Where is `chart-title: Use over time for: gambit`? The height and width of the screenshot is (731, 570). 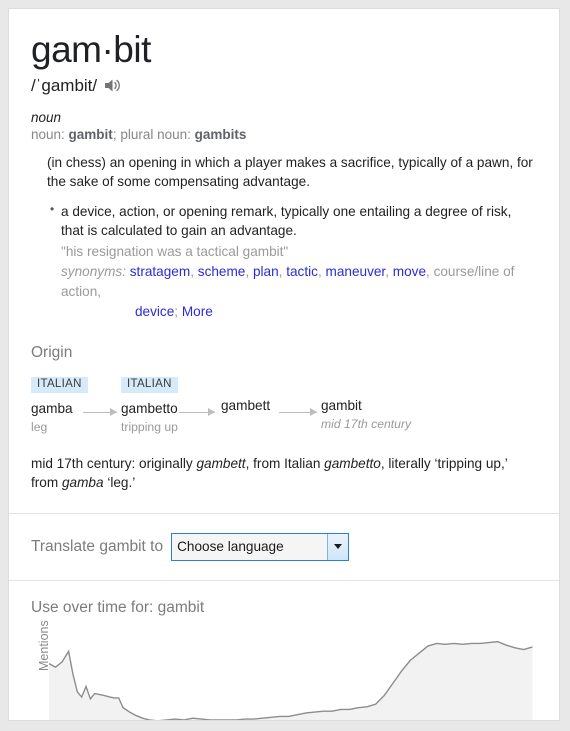 chart-title: Use over time for: gambit is located at coordinates (118, 607).